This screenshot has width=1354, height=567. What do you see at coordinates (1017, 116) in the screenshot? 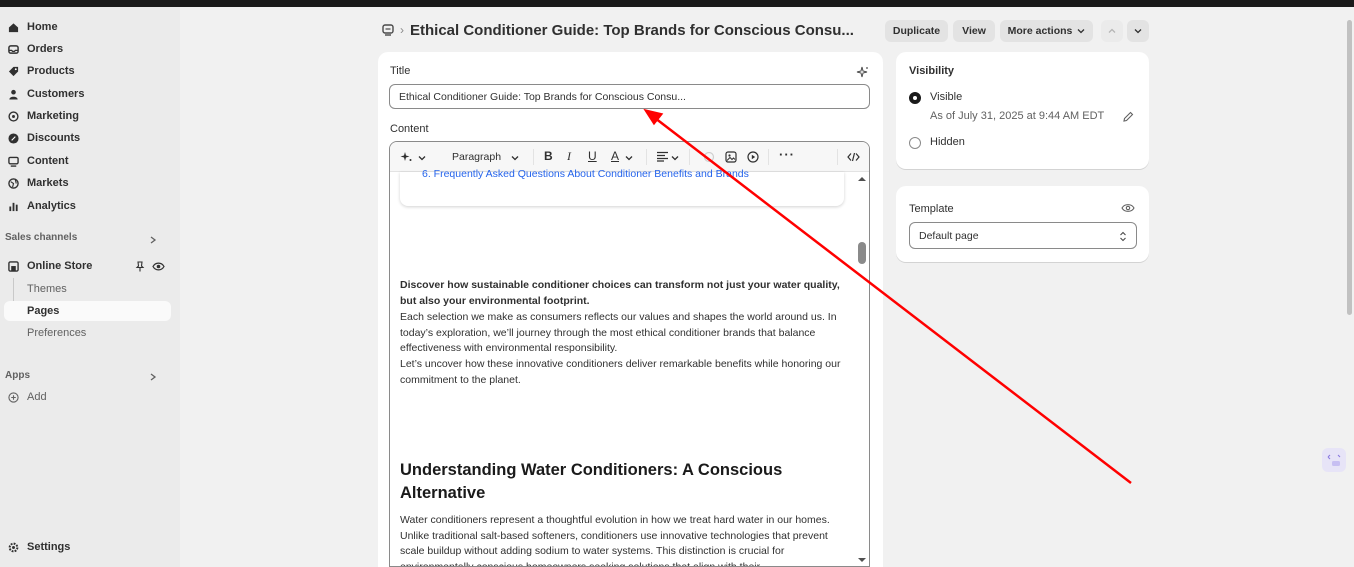
I see `visible-date: As of July 31, 2025 at 9:44 AM EDT` at bounding box center [1017, 116].